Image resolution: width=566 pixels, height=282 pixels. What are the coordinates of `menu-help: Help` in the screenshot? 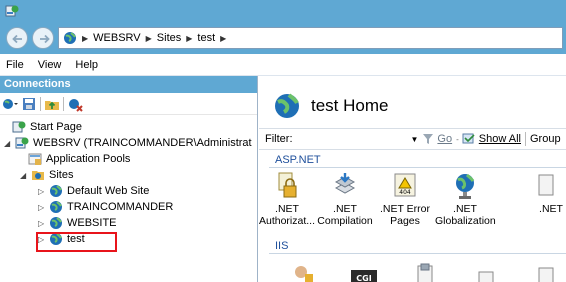 It's located at (87, 65).